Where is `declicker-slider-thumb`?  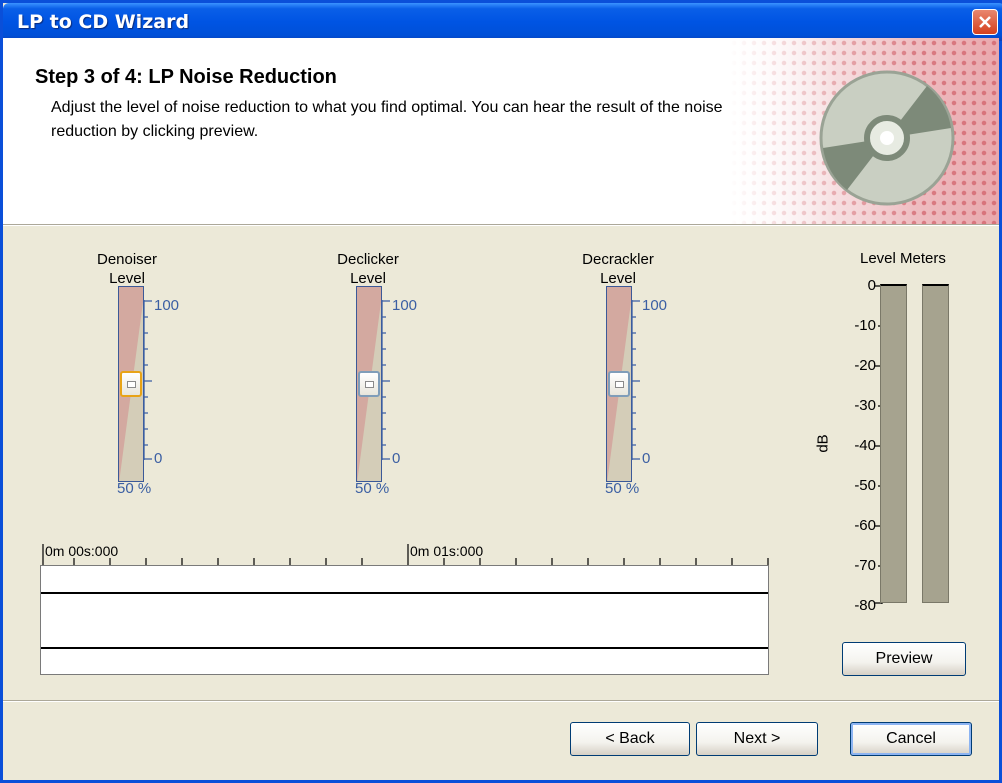 declicker-slider-thumb is located at coordinates (369, 384).